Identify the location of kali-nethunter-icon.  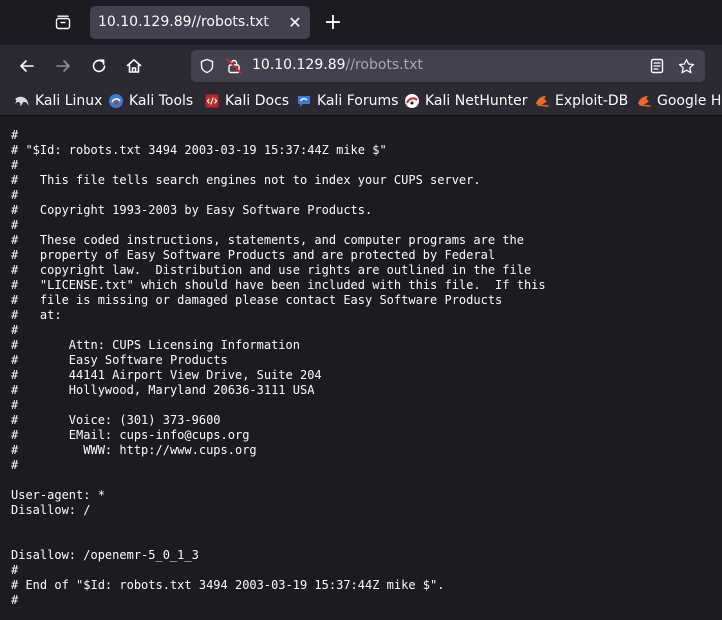
(412, 101).